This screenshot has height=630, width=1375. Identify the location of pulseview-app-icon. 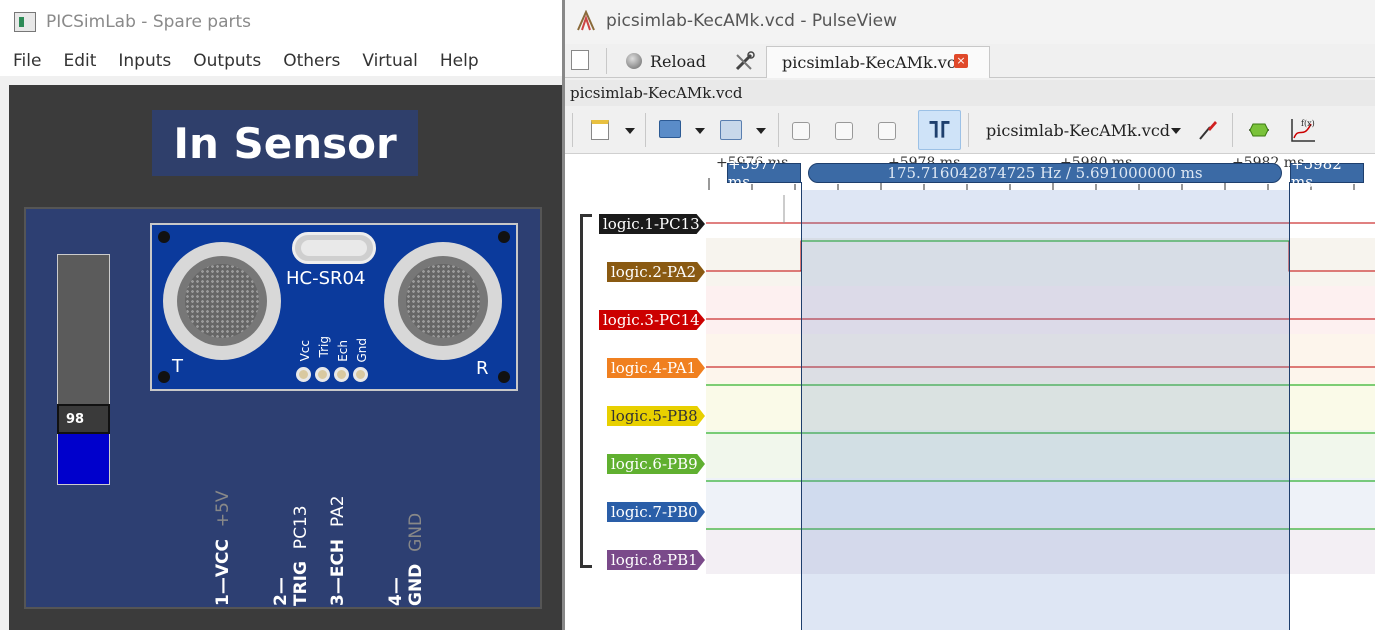
(586, 20).